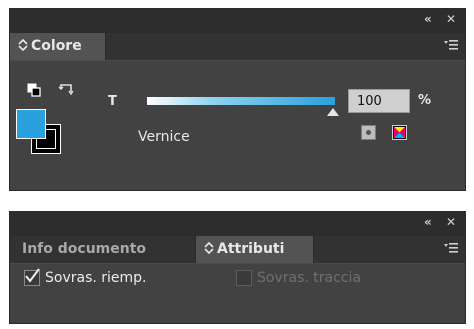 Image resolution: width=474 pixels, height=329 pixels. I want to click on attributes-panel-tabbar: Info documento Attributi, so click(237, 250).